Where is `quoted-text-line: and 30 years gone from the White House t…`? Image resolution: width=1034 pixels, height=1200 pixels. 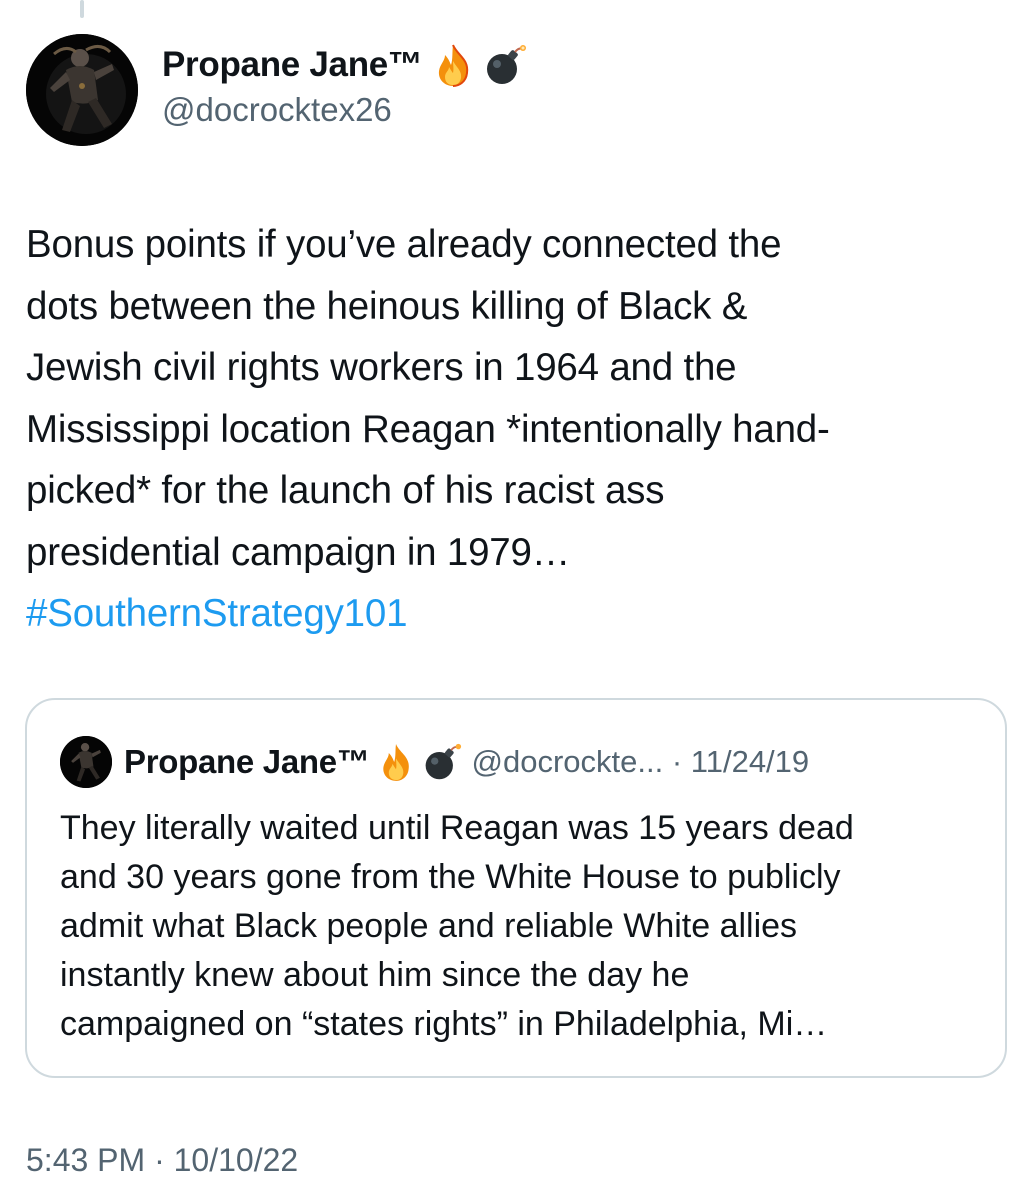 quoted-text-line: and 30 years gone from the White House t… is located at coordinates (450, 877).